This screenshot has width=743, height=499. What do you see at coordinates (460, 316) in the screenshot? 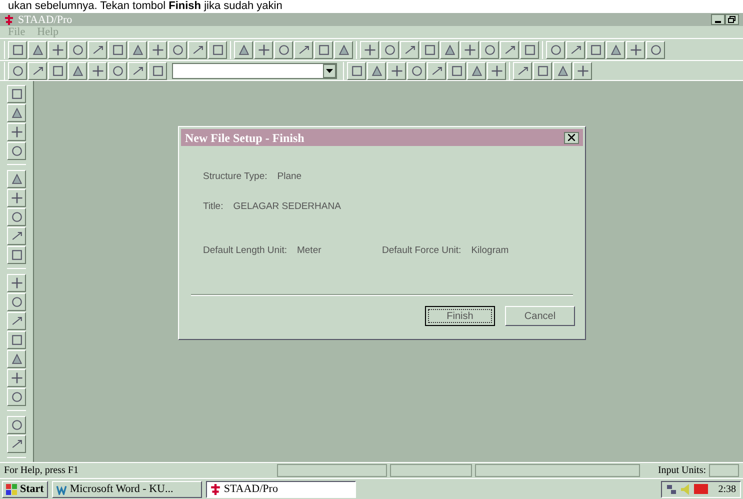
I see `dialog-button: Finish` at bounding box center [460, 316].